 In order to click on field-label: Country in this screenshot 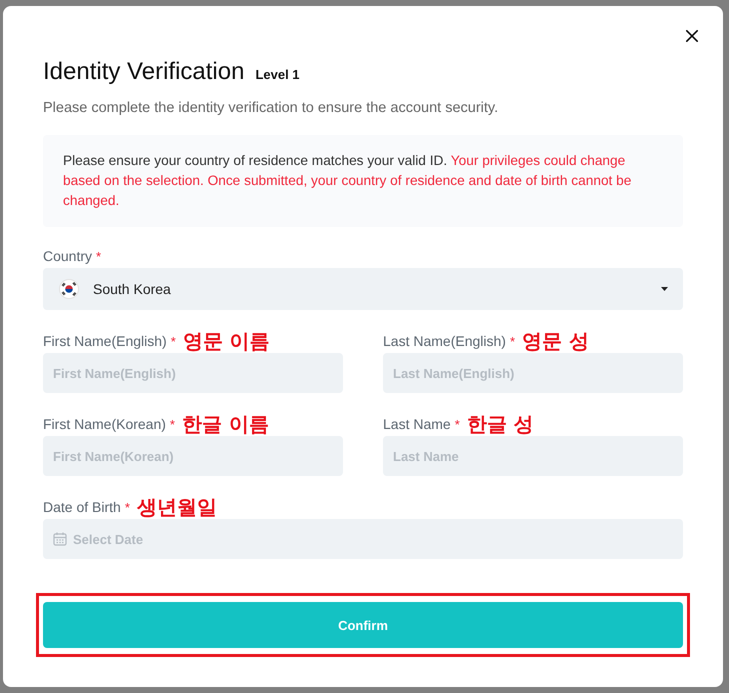, I will do `click(67, 256)`.